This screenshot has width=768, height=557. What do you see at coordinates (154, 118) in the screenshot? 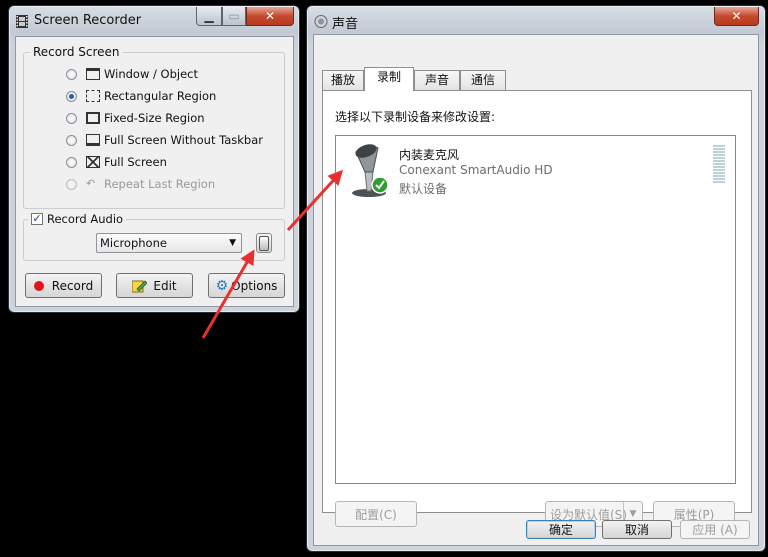
I see `mode-label: Fixed-Size Region` at bounding box center [154, 118].